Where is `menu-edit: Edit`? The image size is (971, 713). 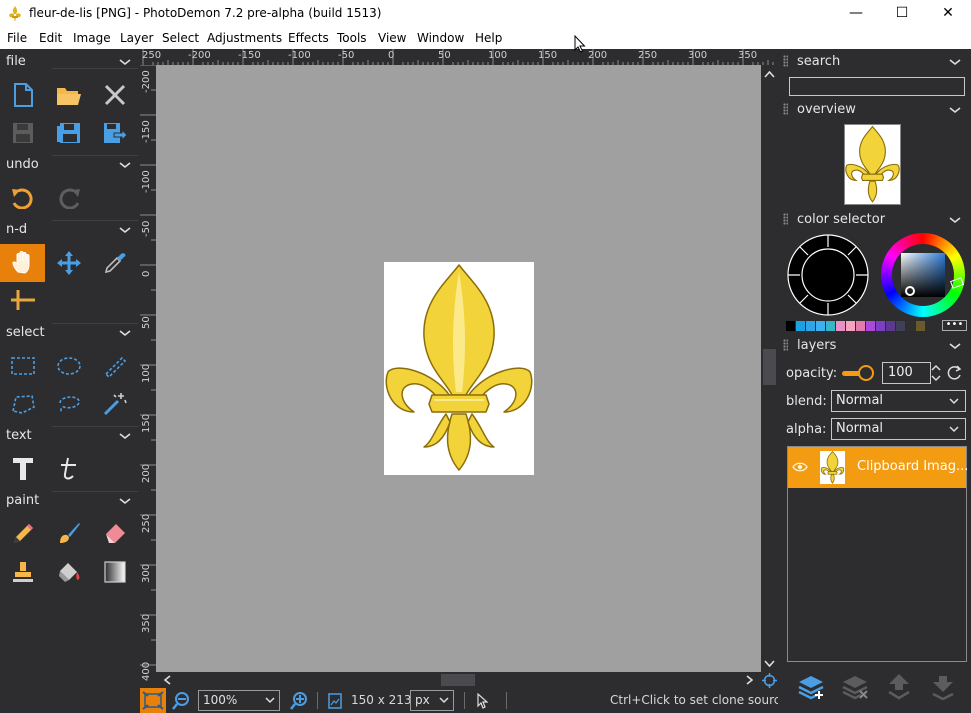
menu-edit: Edit is located at coordinates (50, 38).